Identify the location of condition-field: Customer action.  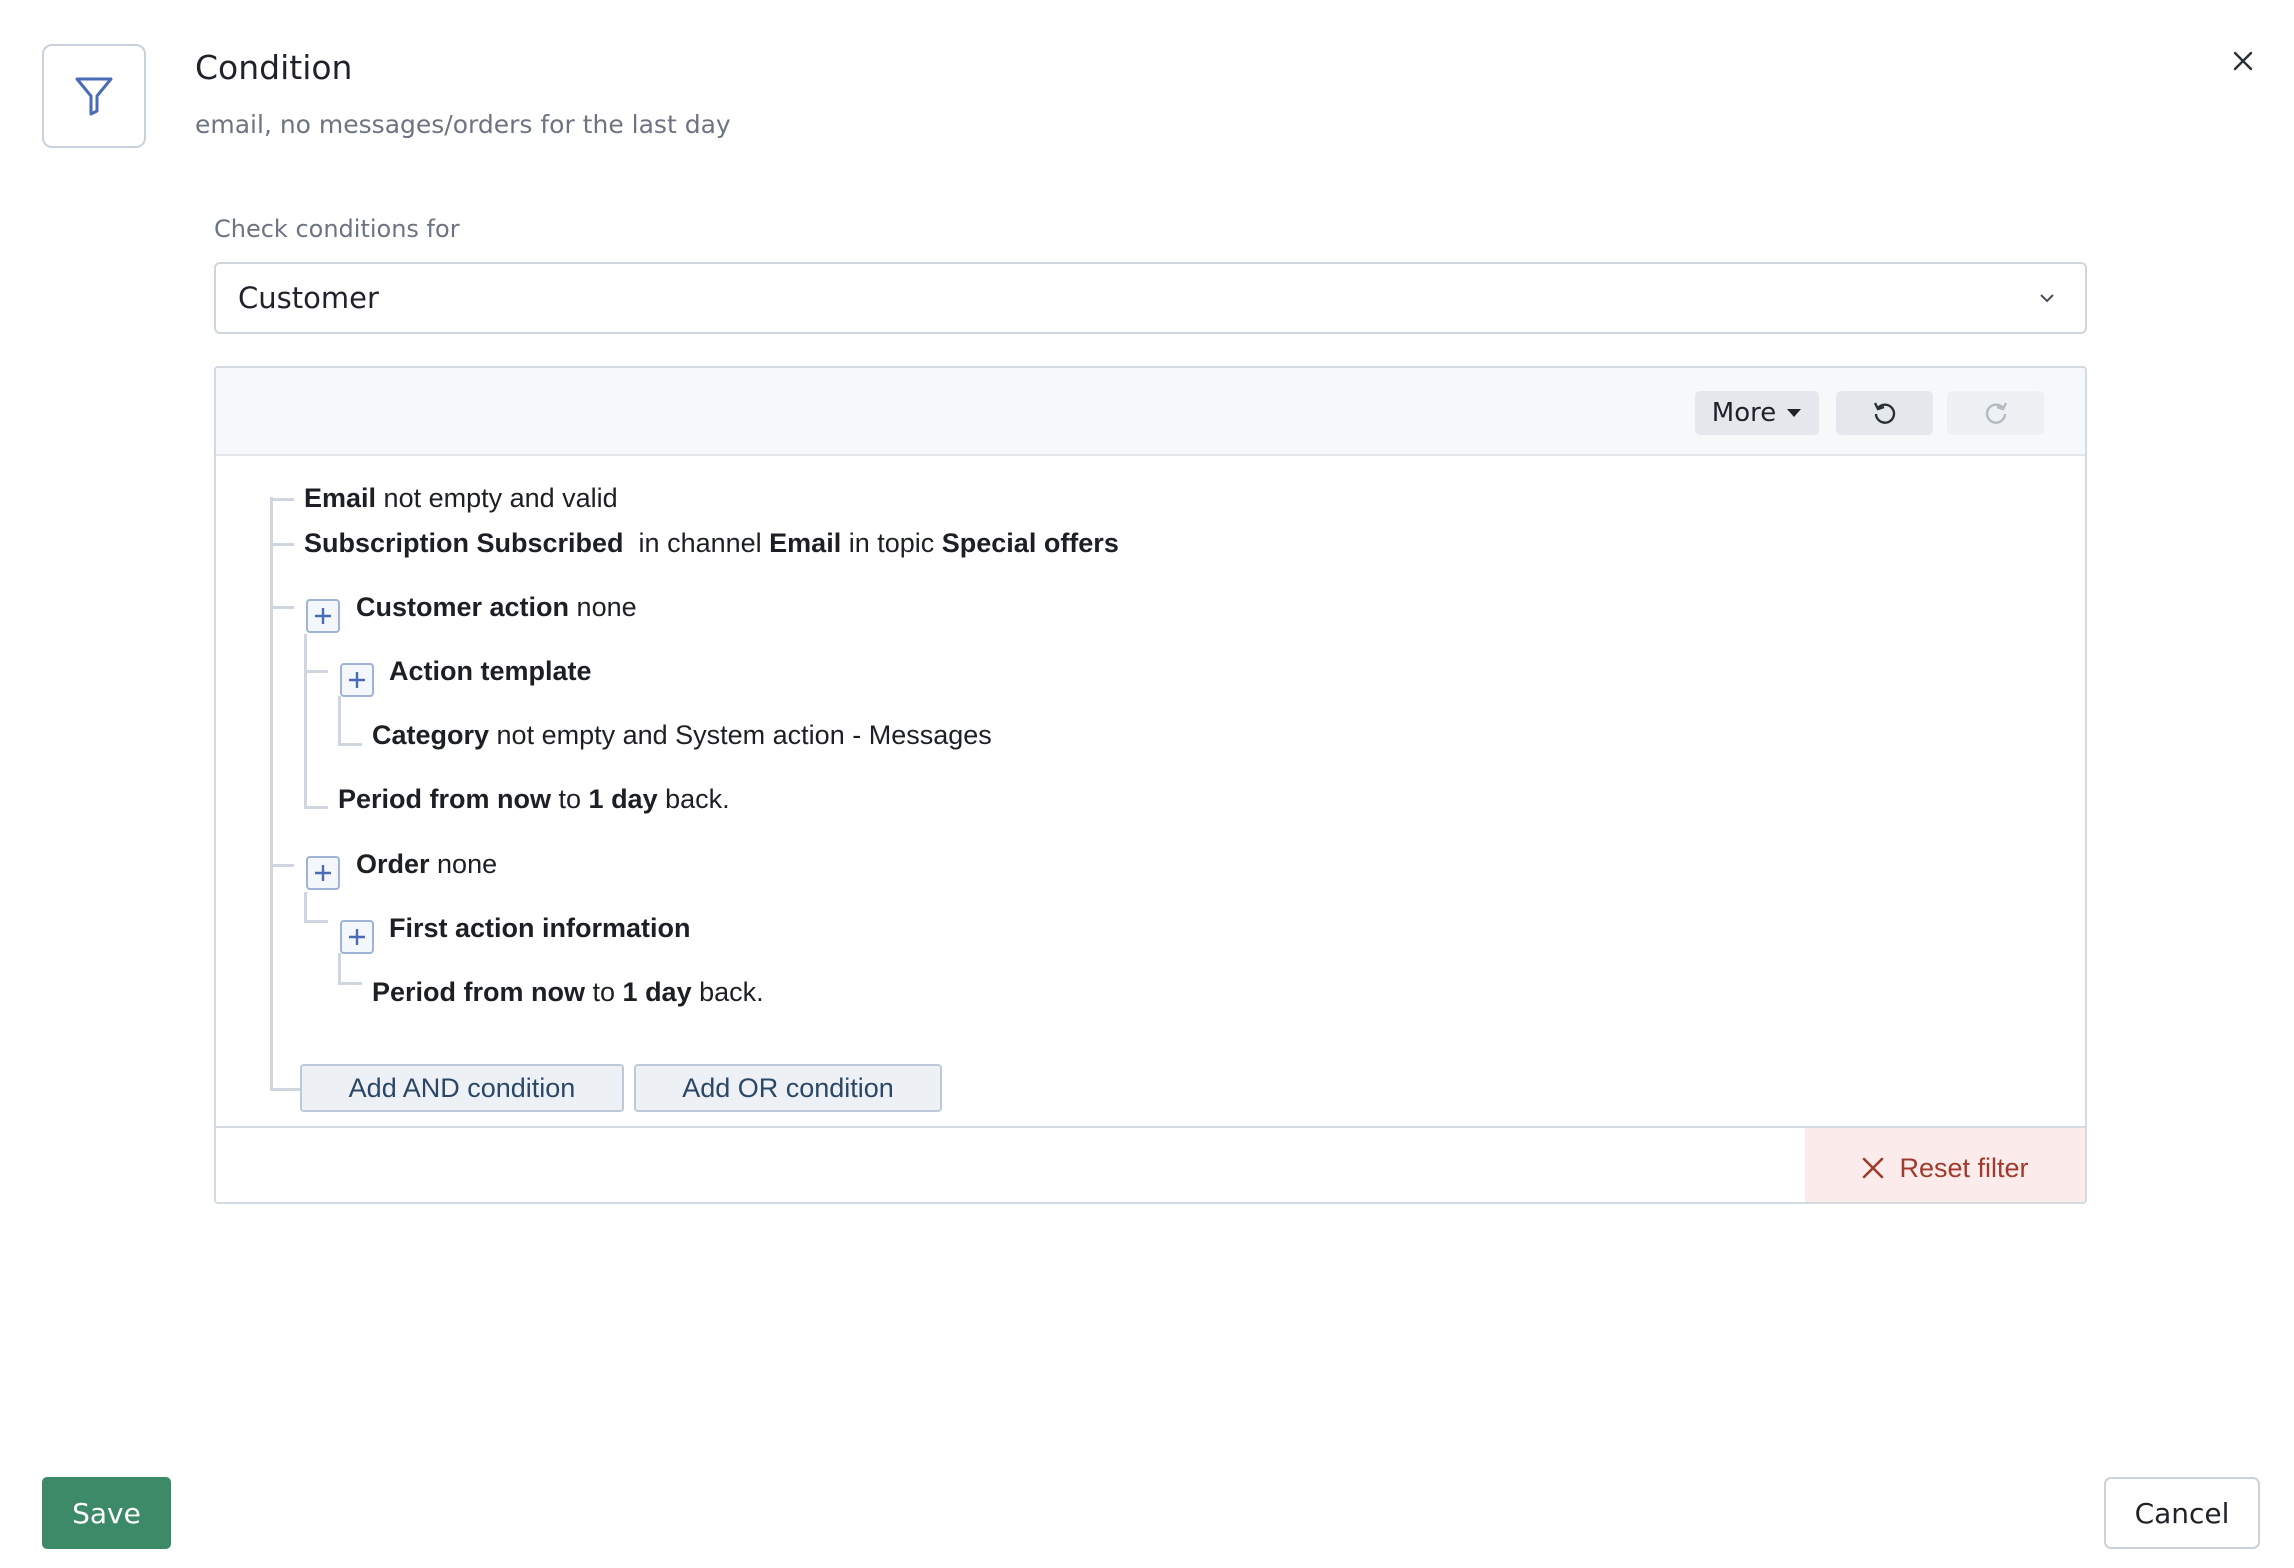
(463, 607).